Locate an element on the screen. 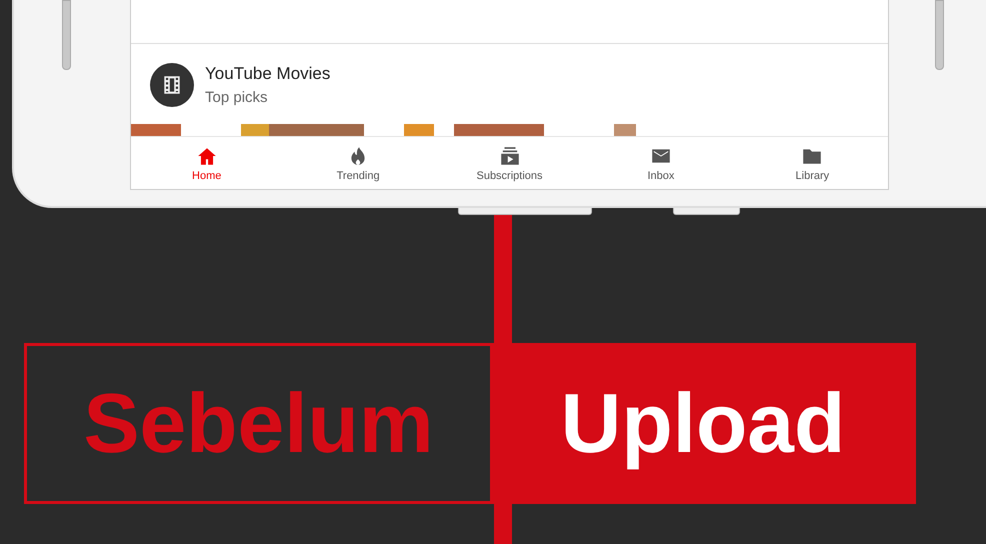  nav-tab: Subscriptions is located at coordinates (510, 163).